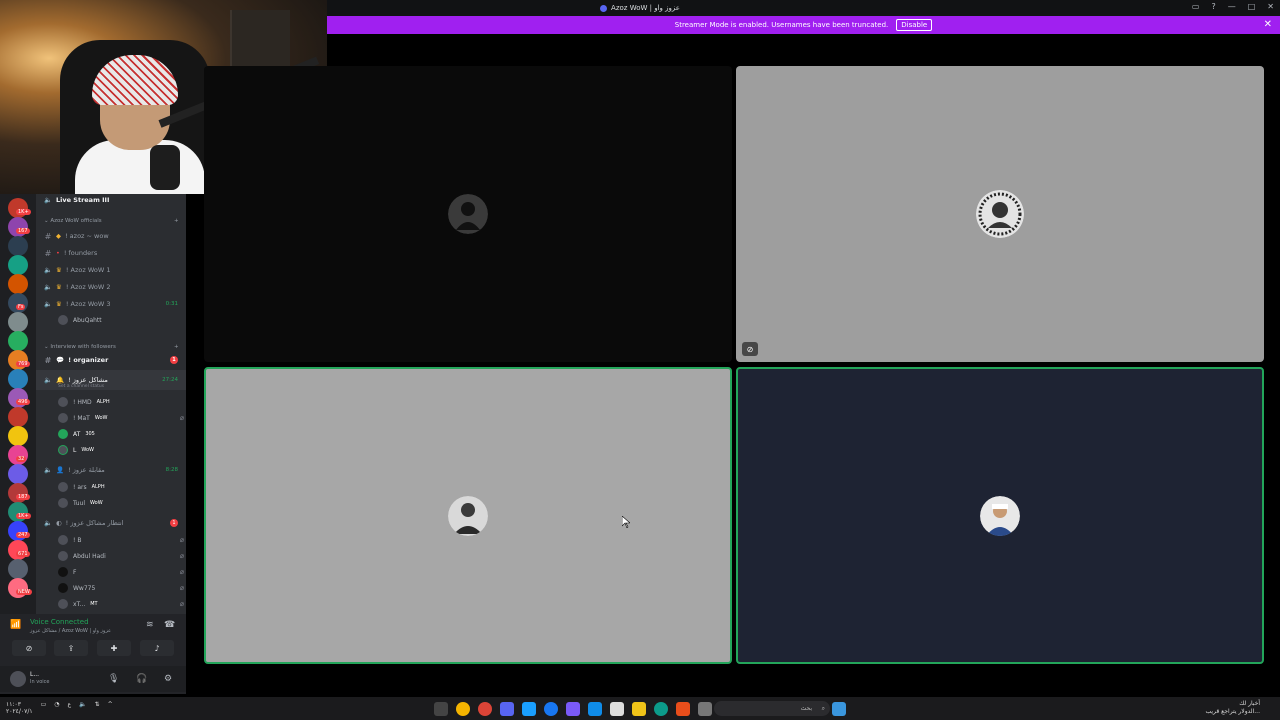  I want to click on voice-member: ! MaT WoW ⌀, so click(121, 418).